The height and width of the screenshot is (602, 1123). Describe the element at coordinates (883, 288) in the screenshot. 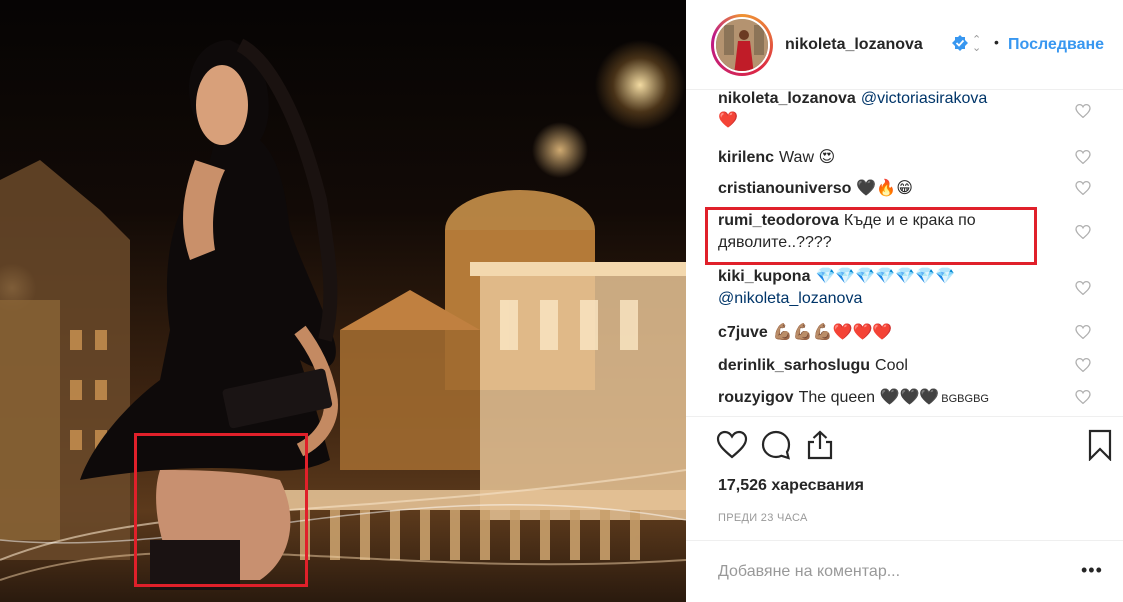

I see `comment-item: kiki_kupona 💎💎💎💎💎💎💎 @nikoleta_lozanova` at that location.